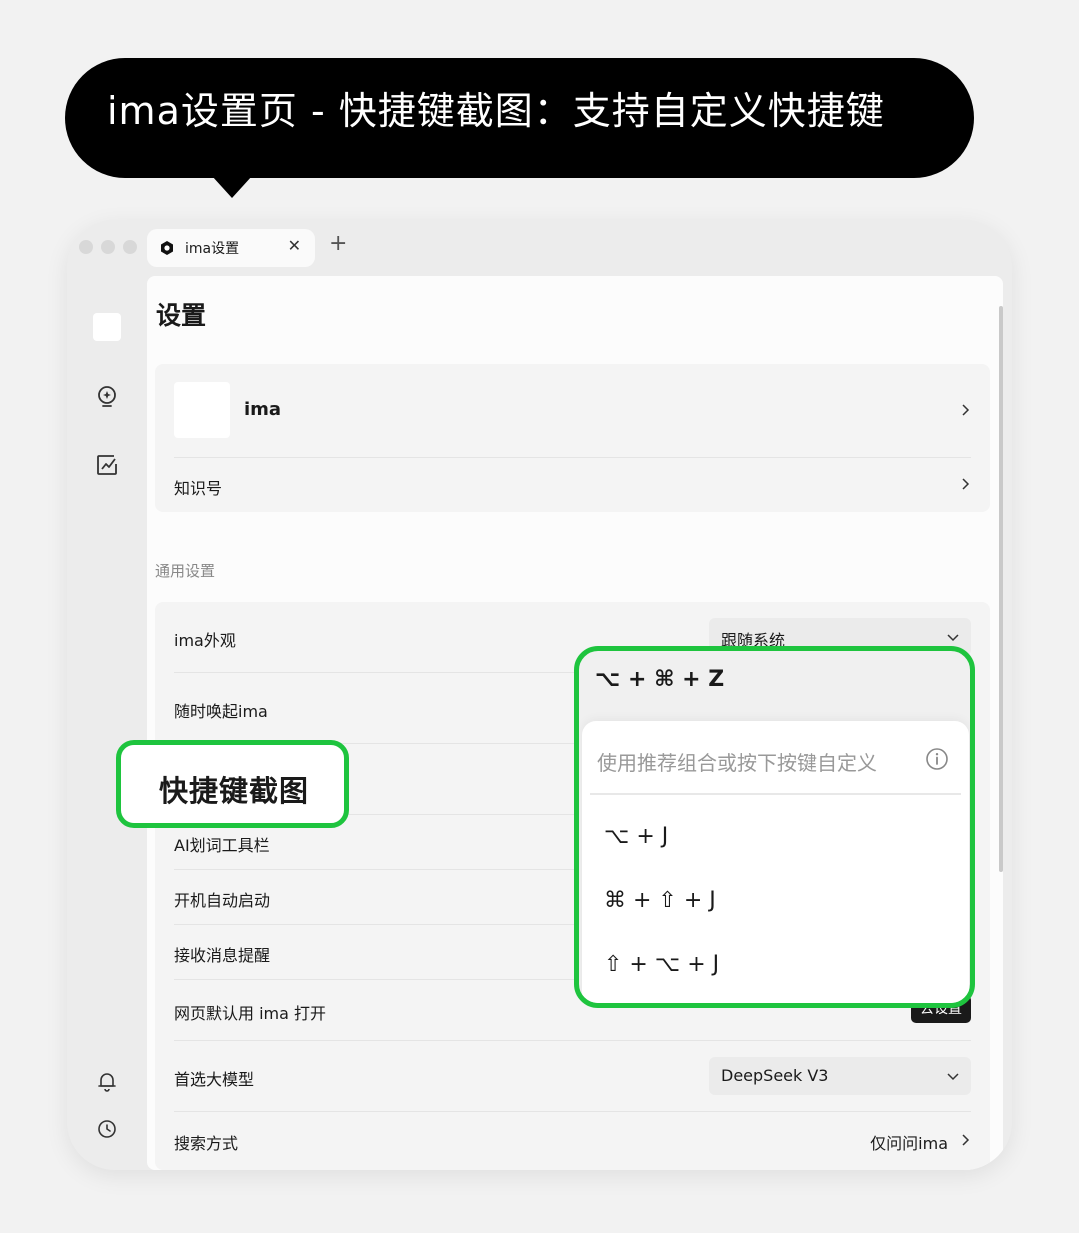  I want to click on tab-ima-settings: ima设置 ✕, so click(231, 248).